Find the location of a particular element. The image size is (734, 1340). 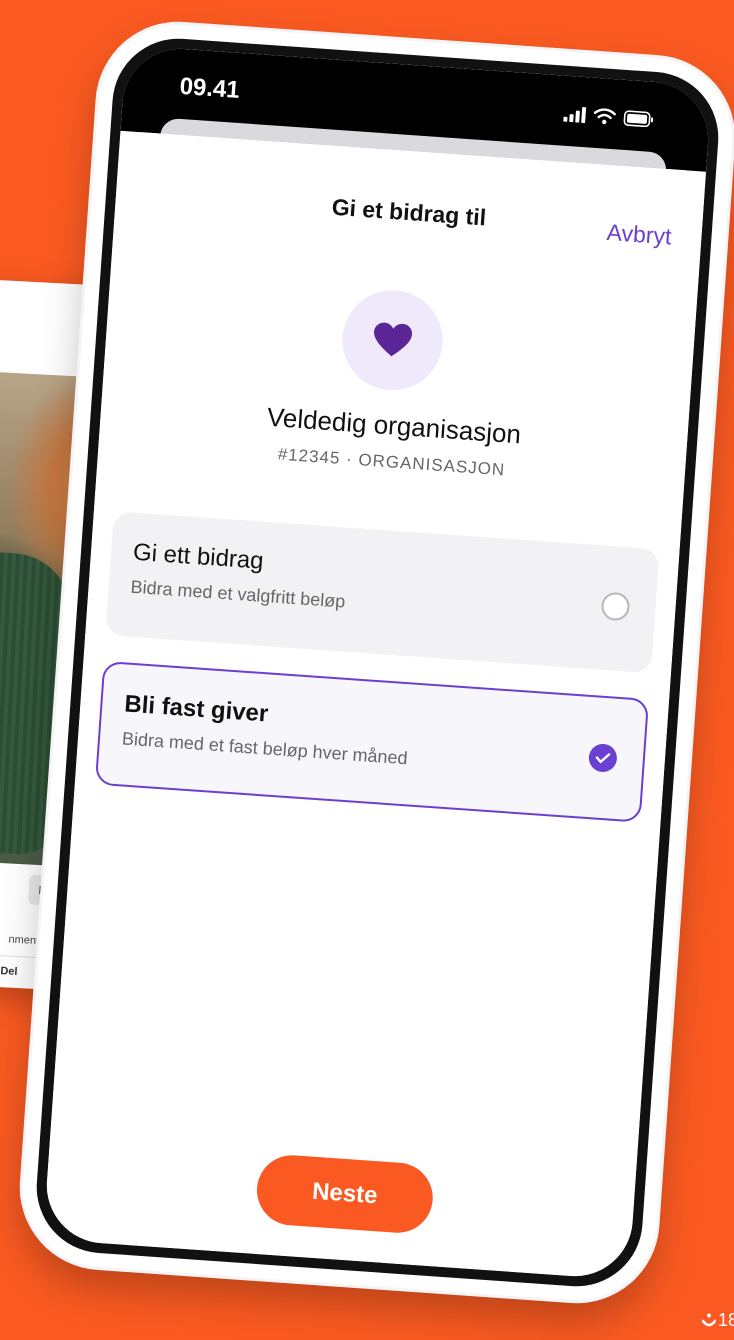

wifi-icon is located at coordinates (605, 116).